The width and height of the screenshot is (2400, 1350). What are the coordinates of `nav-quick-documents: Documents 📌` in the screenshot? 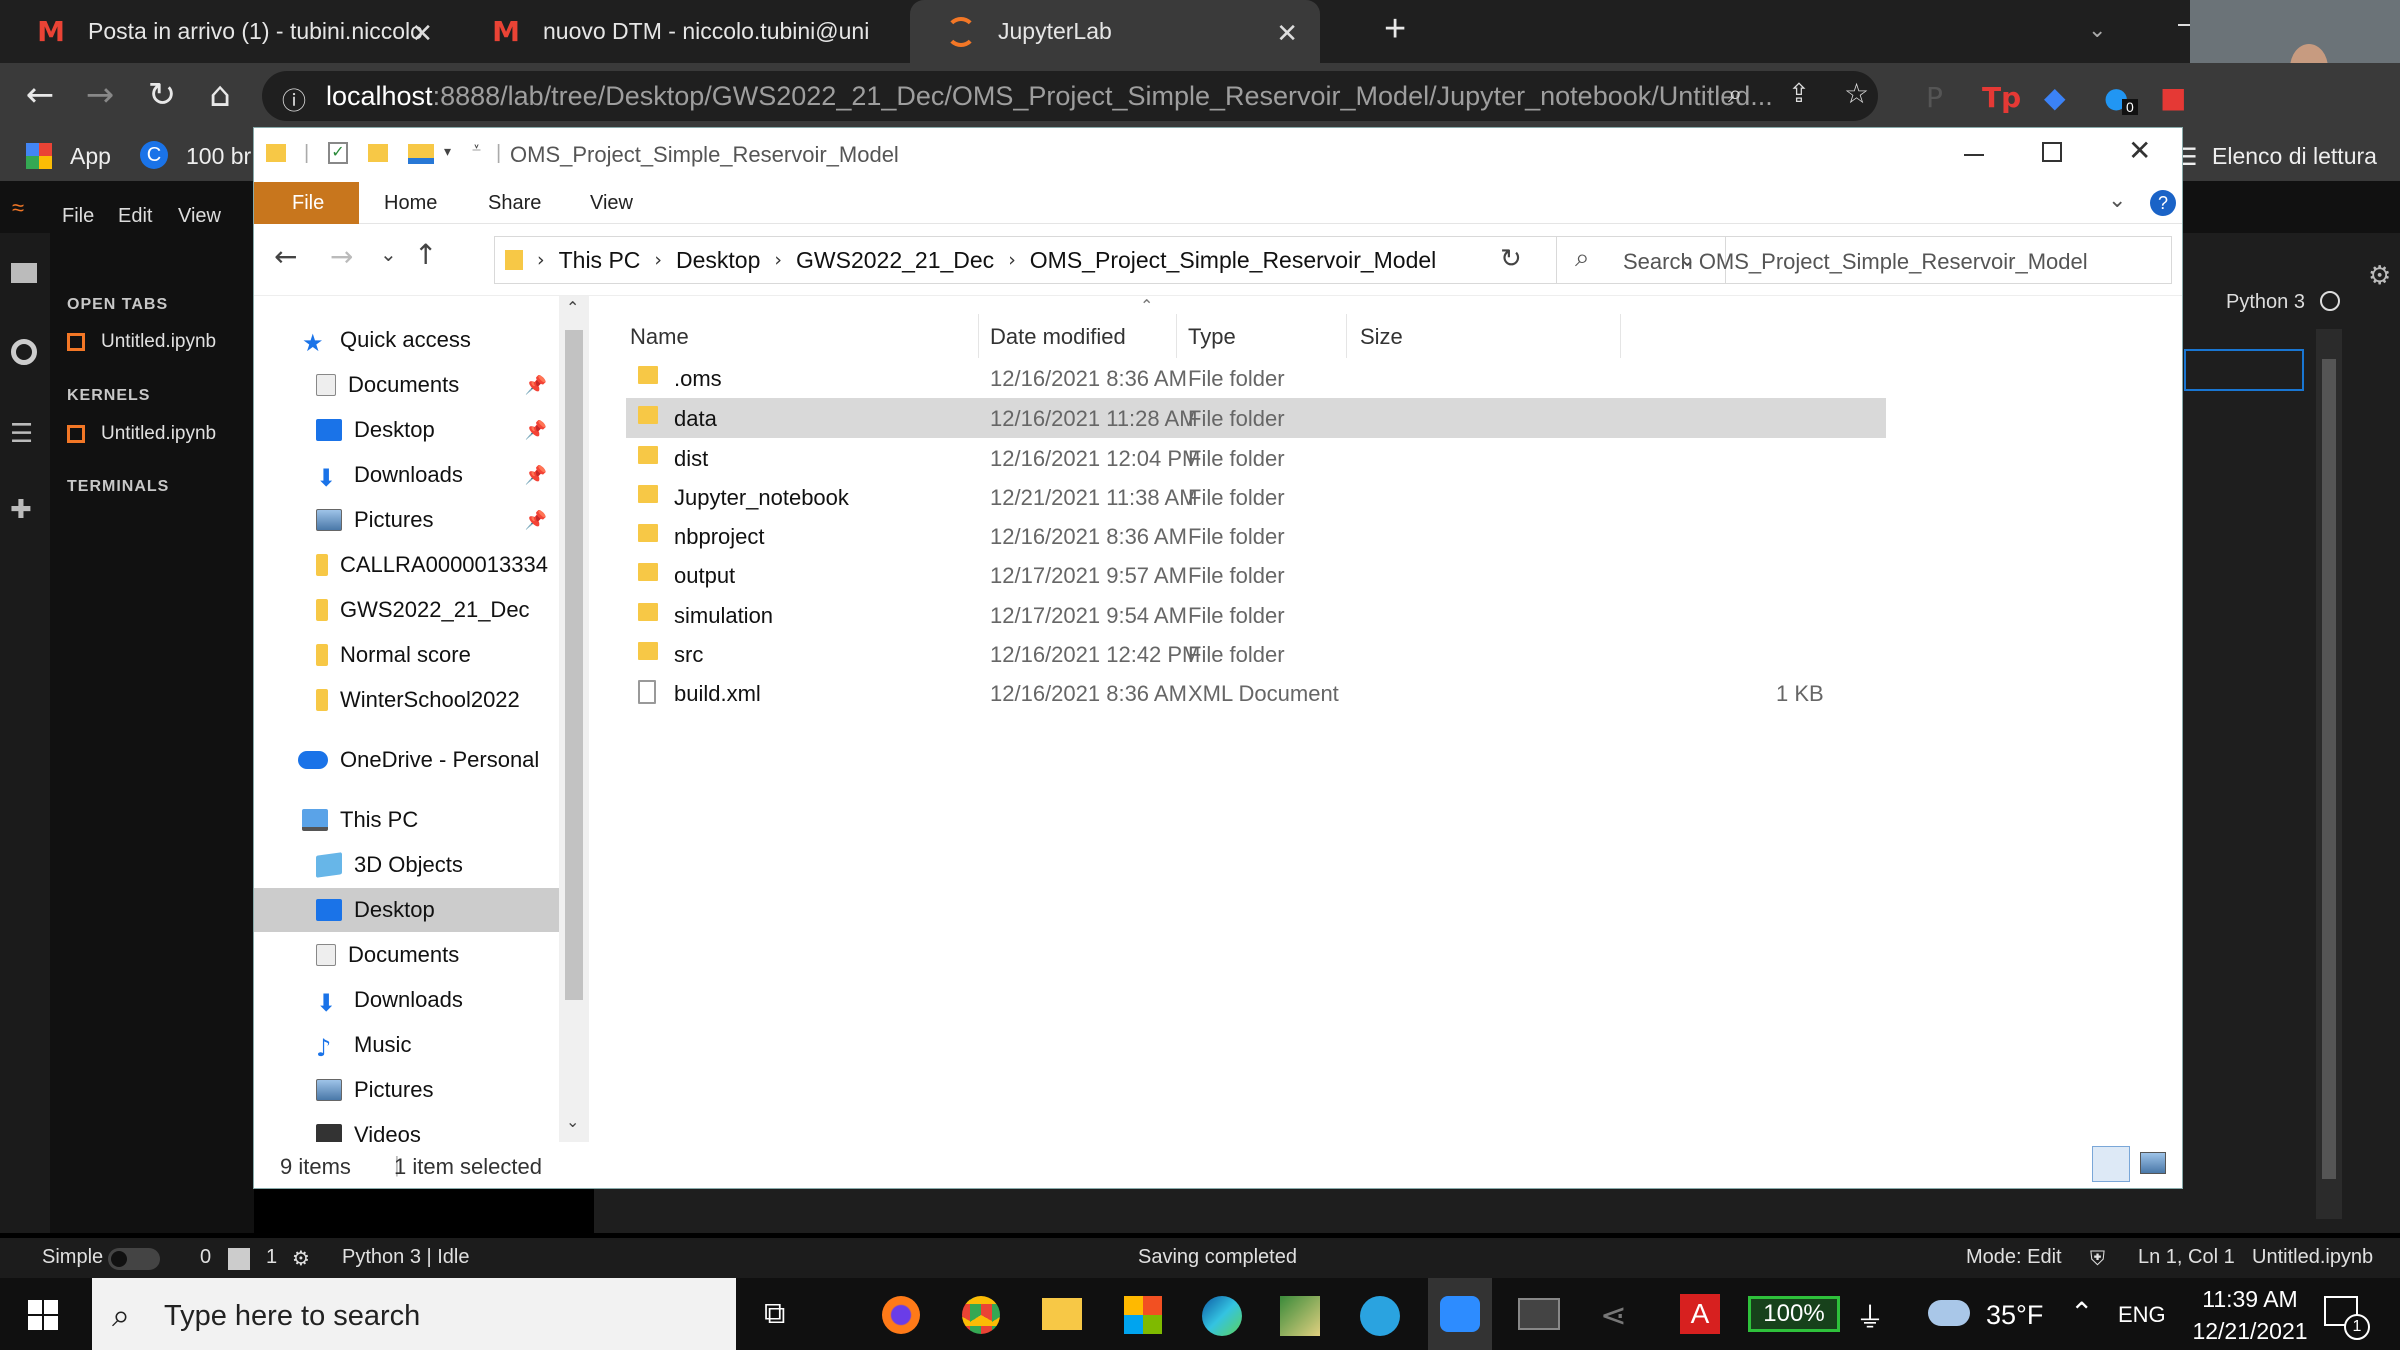 It's located at (406, 385).